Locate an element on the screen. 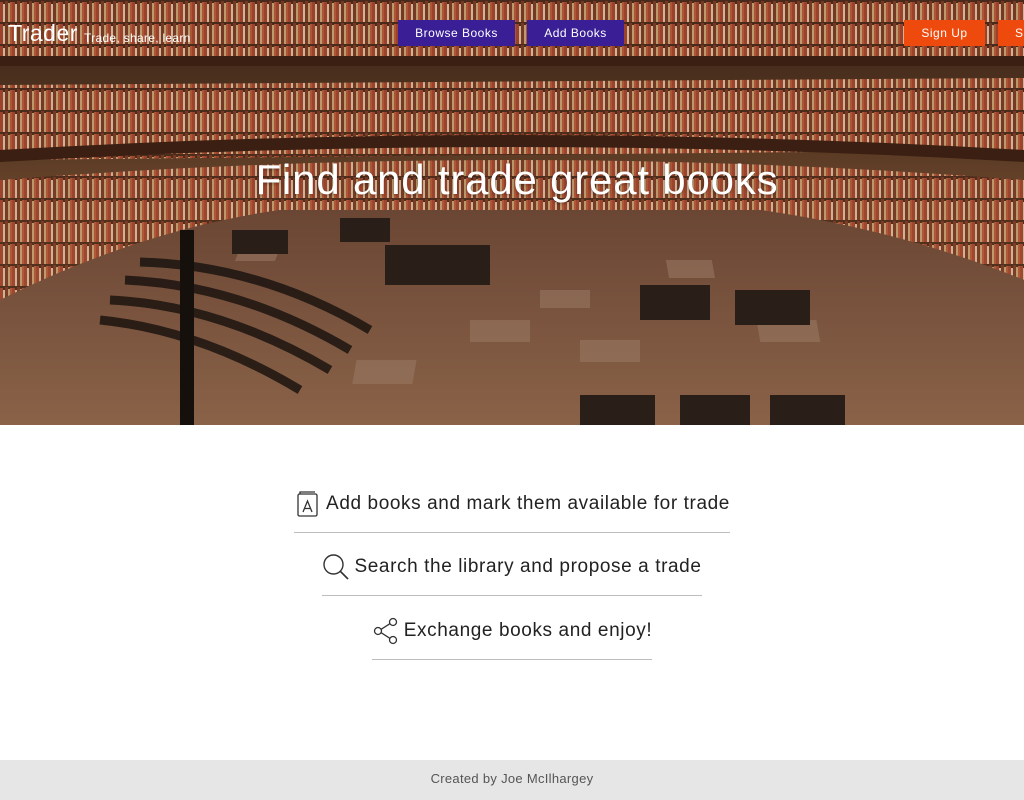 The image size is (1024, 800). brand-logo-text: Trader is located at coordinates (43, 33).